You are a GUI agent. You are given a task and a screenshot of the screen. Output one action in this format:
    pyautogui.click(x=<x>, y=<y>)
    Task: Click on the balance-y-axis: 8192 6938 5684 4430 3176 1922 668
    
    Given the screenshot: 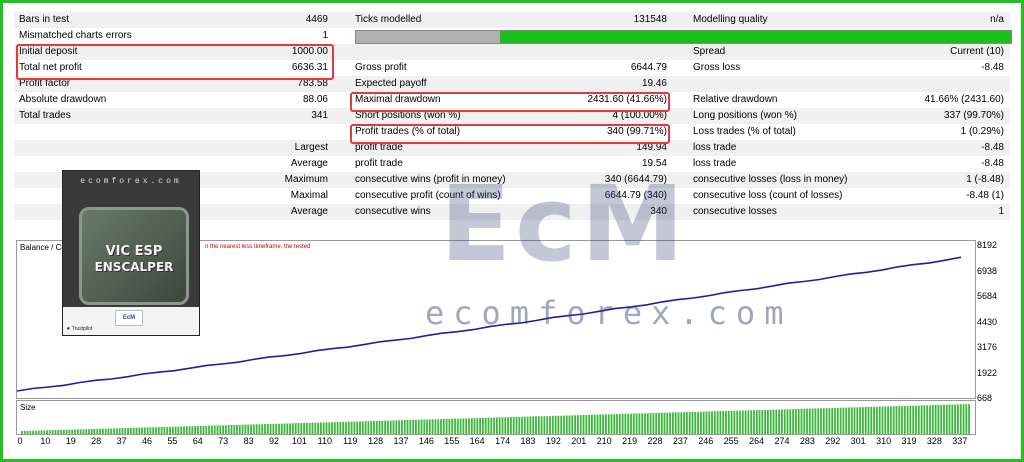 What is the action you would take?
    pyautogui.click(x=997, y=321)
    